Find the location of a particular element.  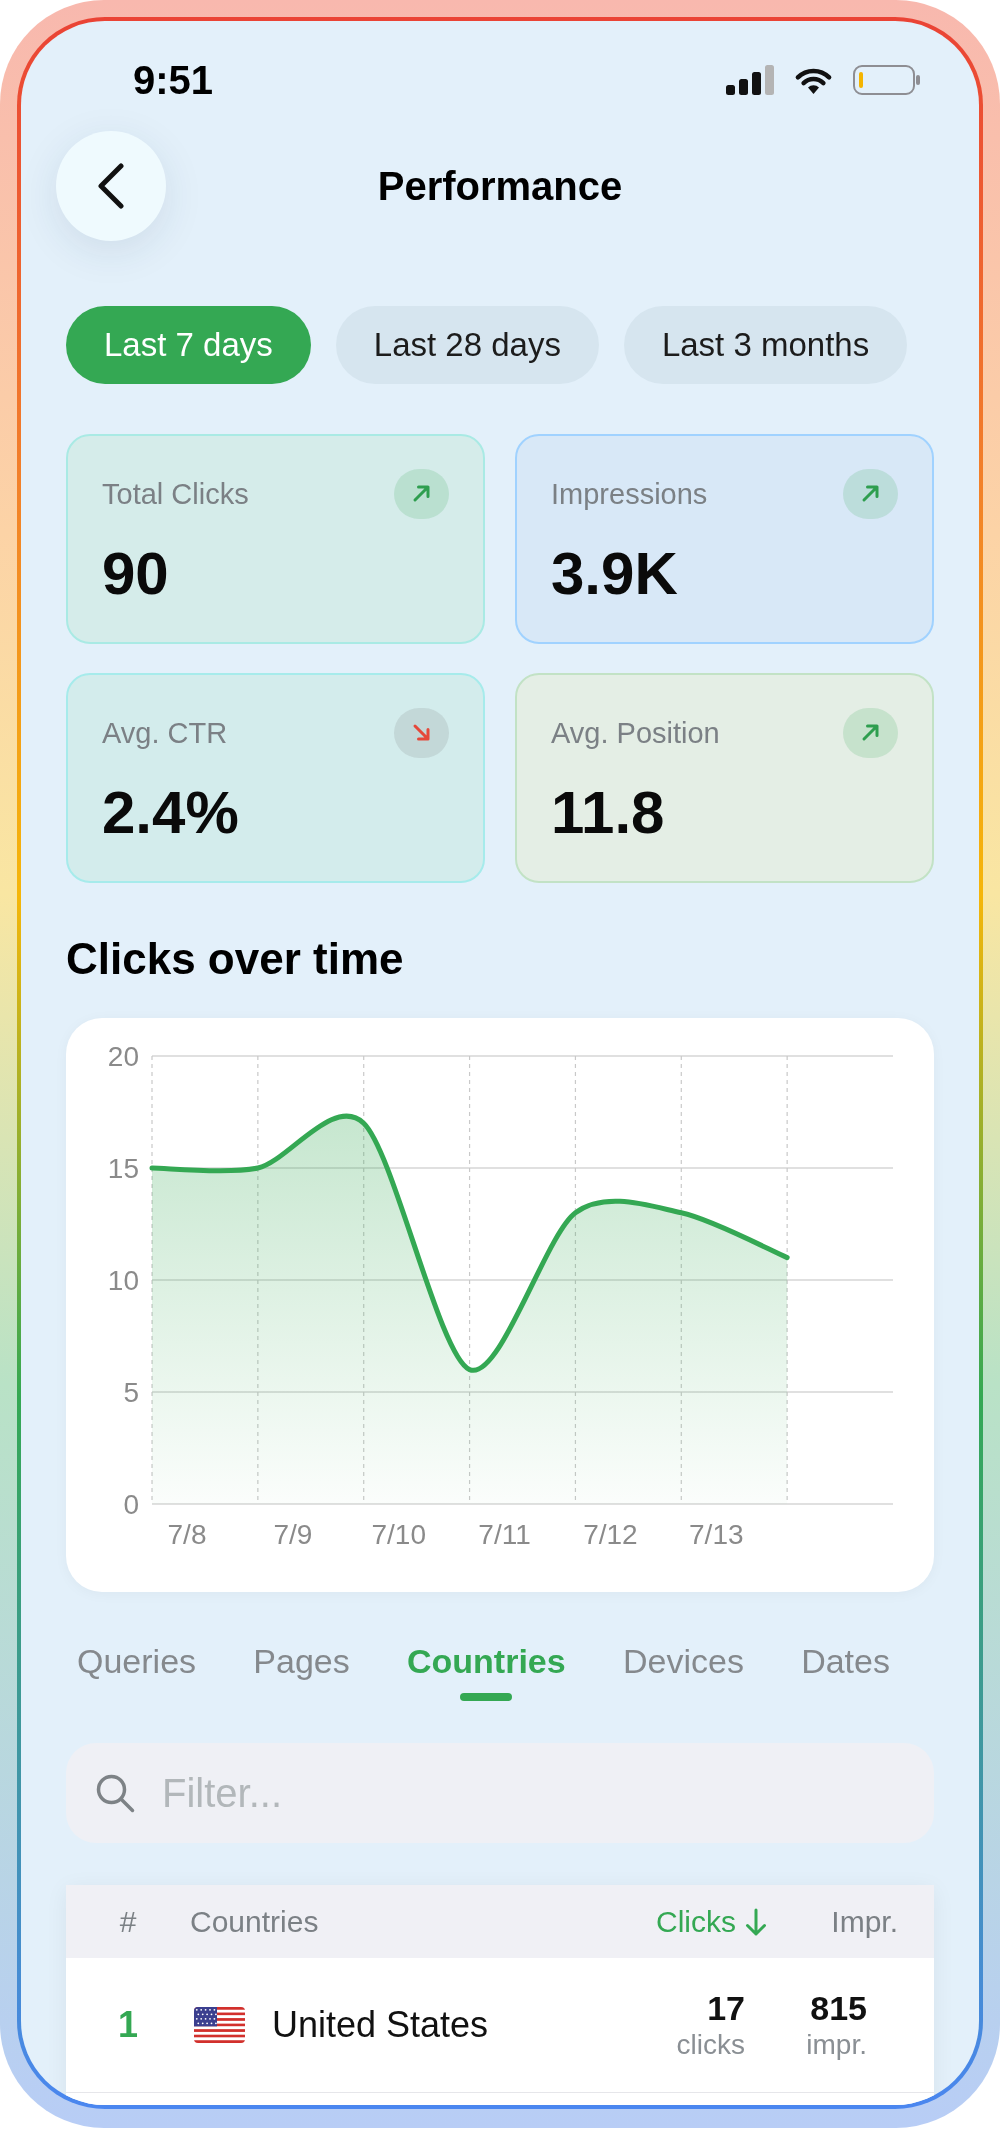

metric-value: 3.9K is located at coordinates (614, 574).